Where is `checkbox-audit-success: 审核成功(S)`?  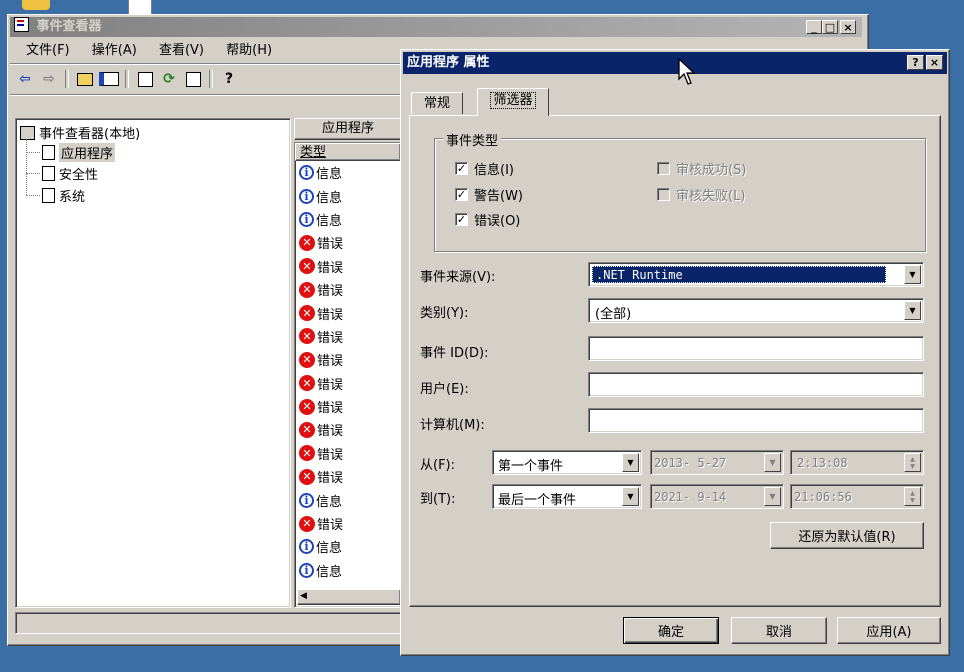 checkbox-audit-success: 审核成功(S) is located at coordinates (701, 168).